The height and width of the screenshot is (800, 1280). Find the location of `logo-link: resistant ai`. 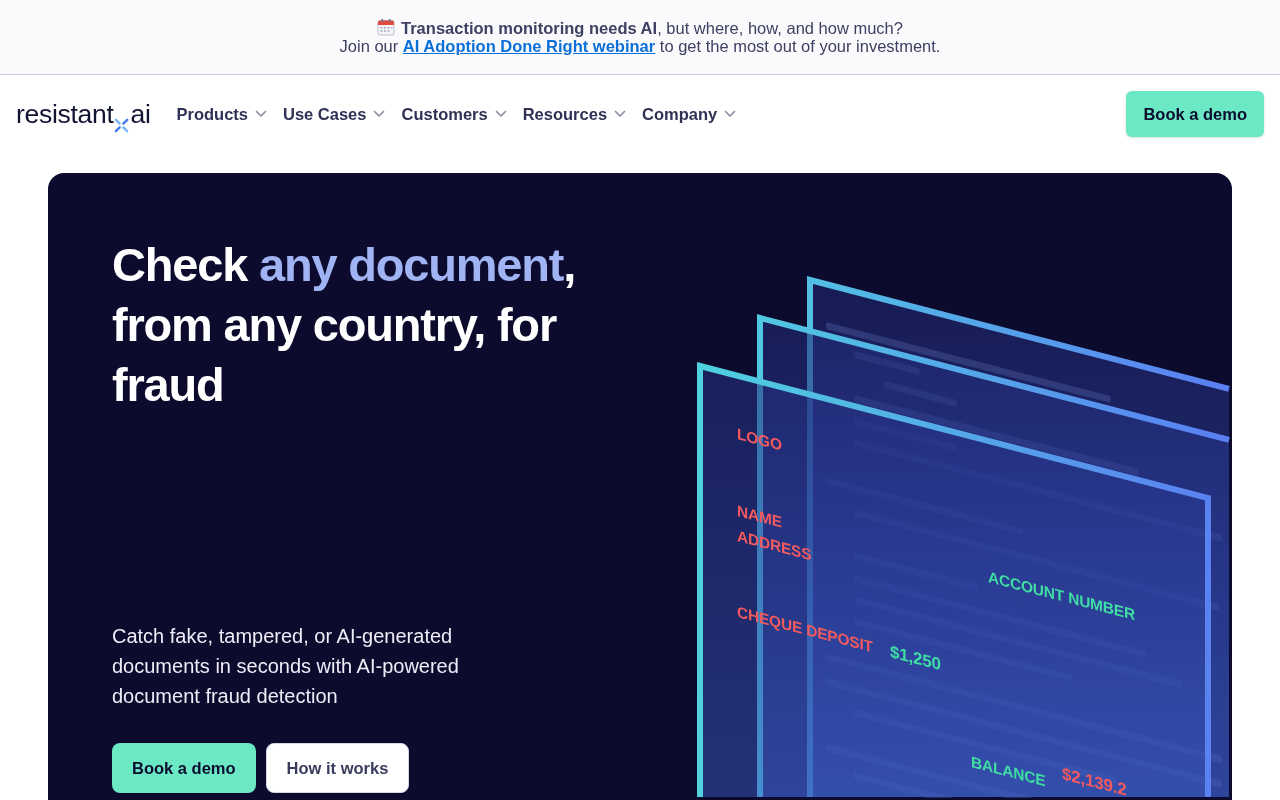

logo-link: resistant ai is located at coordinates (83, 114).